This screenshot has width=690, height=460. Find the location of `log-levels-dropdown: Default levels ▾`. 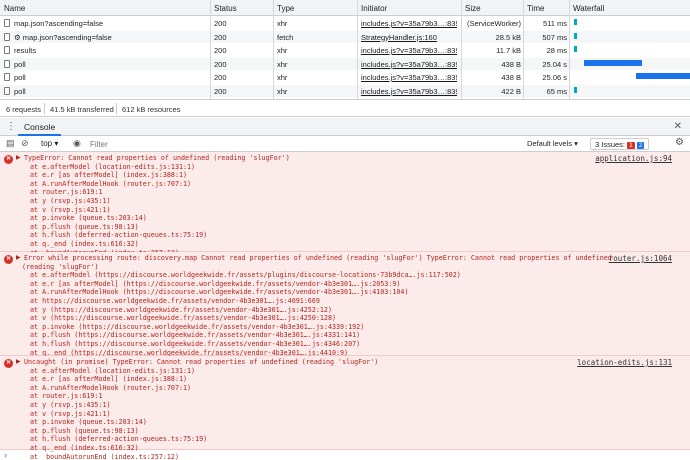

log-levels-dropdown: Default levels ▾ is located at coordinates (552, 143).